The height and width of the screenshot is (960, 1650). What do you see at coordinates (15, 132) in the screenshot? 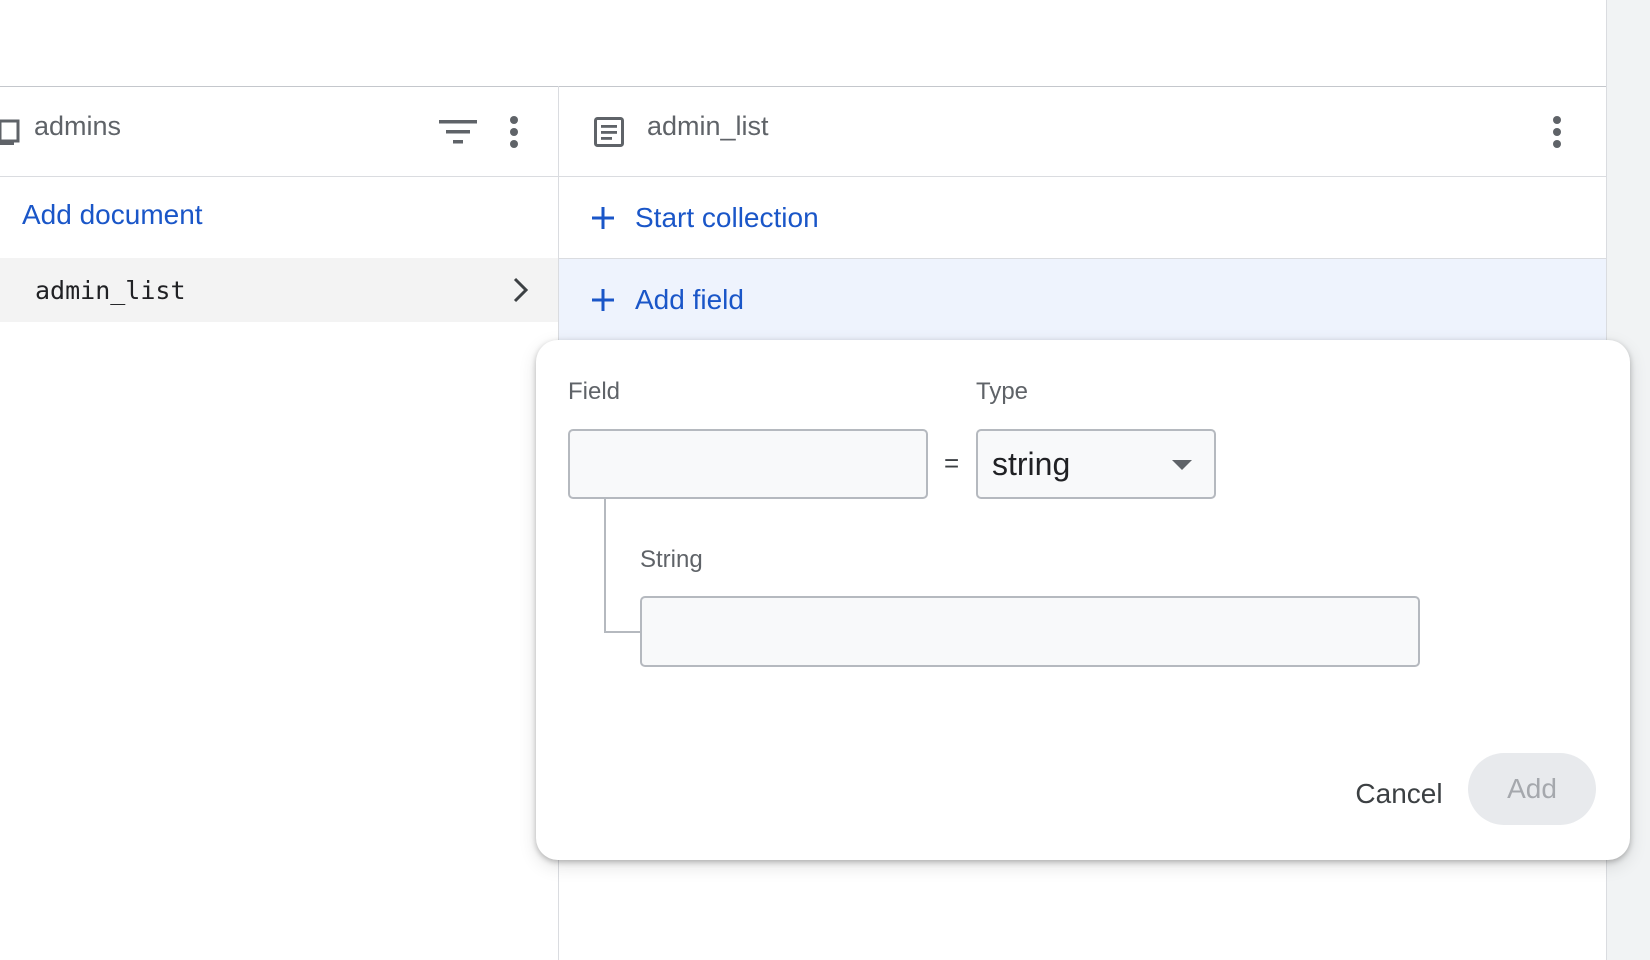
I see `collection-icon` at bounding box center [15, 132].